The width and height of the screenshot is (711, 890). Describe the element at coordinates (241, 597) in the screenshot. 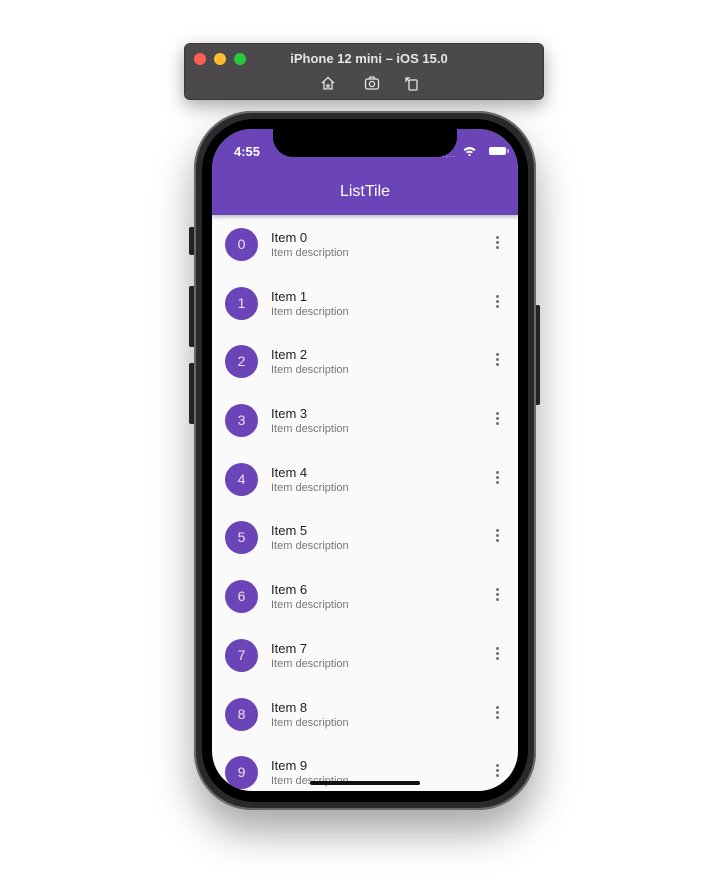

I see `tile-avatar: 6` at that location.